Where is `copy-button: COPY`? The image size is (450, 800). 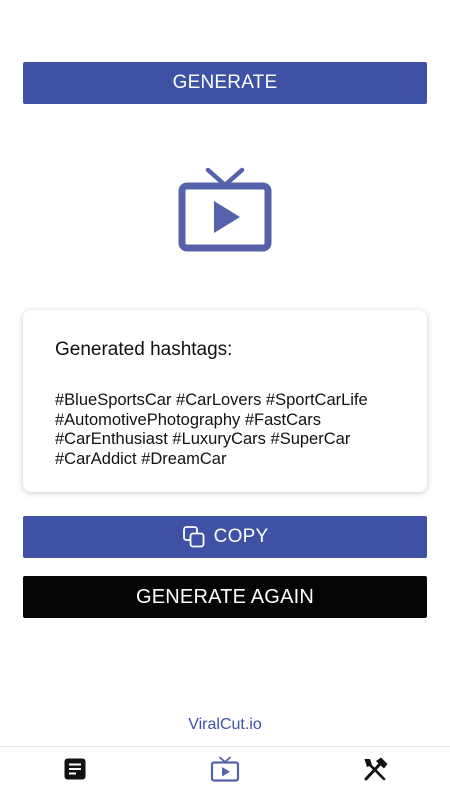 copy-button: COPY is located at coordinates (225, 537).